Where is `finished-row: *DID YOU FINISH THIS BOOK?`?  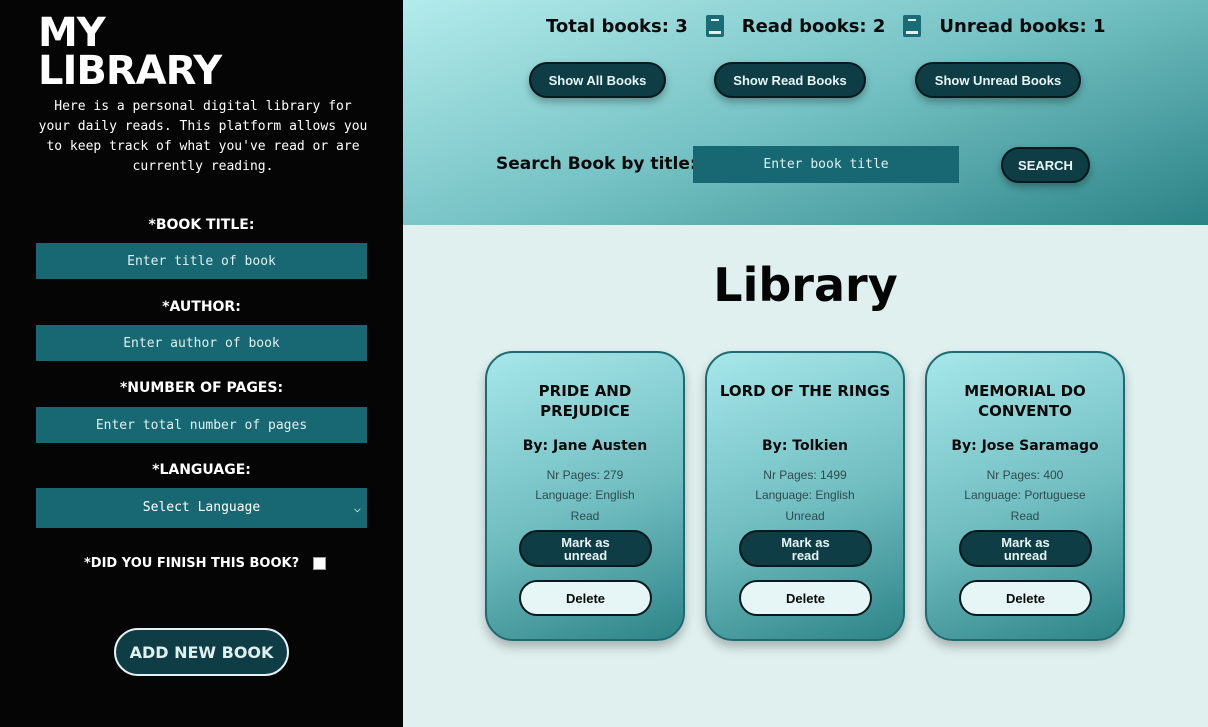 finished-row: *DID YOU FINISH THIS BOOK? is located at coordinates (205, 563).